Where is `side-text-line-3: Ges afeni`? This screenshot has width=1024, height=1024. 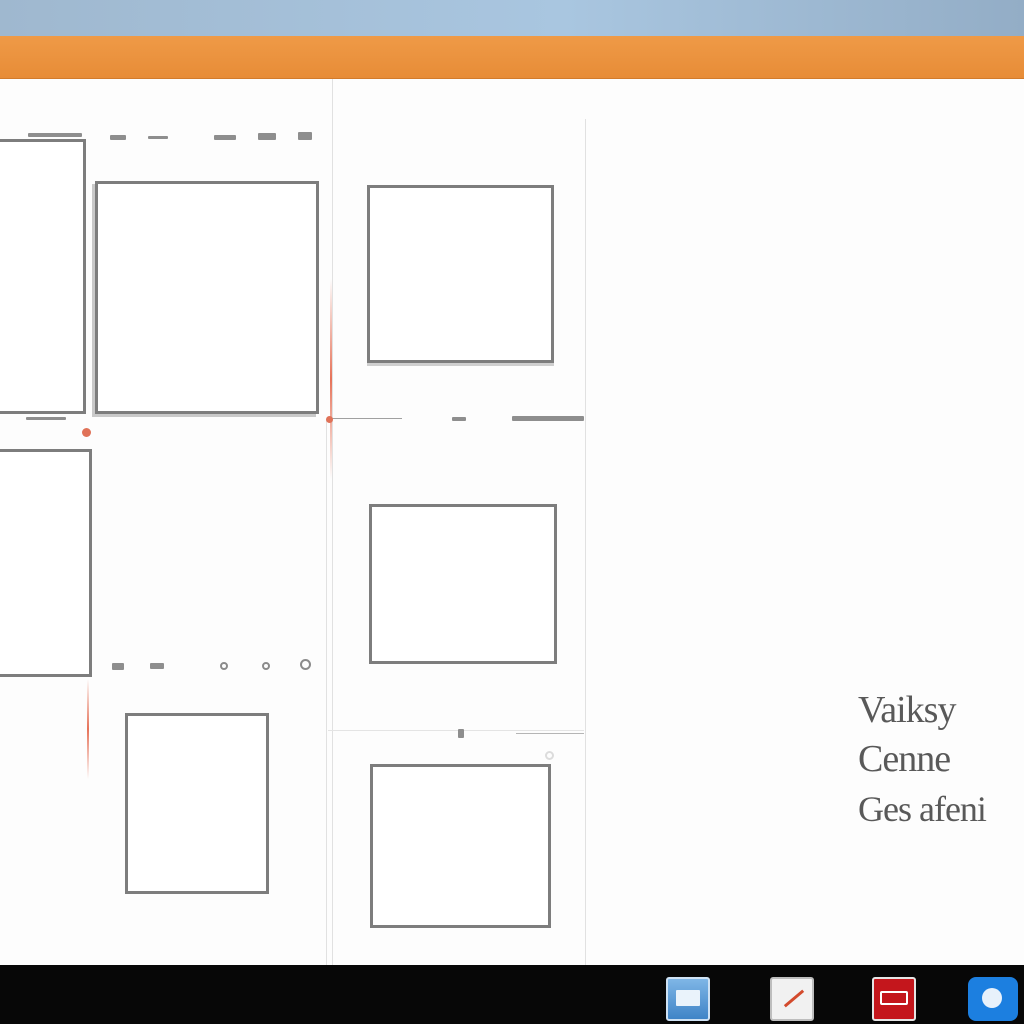
side-text-line-3: Ges afeni is located at coordinates (922, 809).